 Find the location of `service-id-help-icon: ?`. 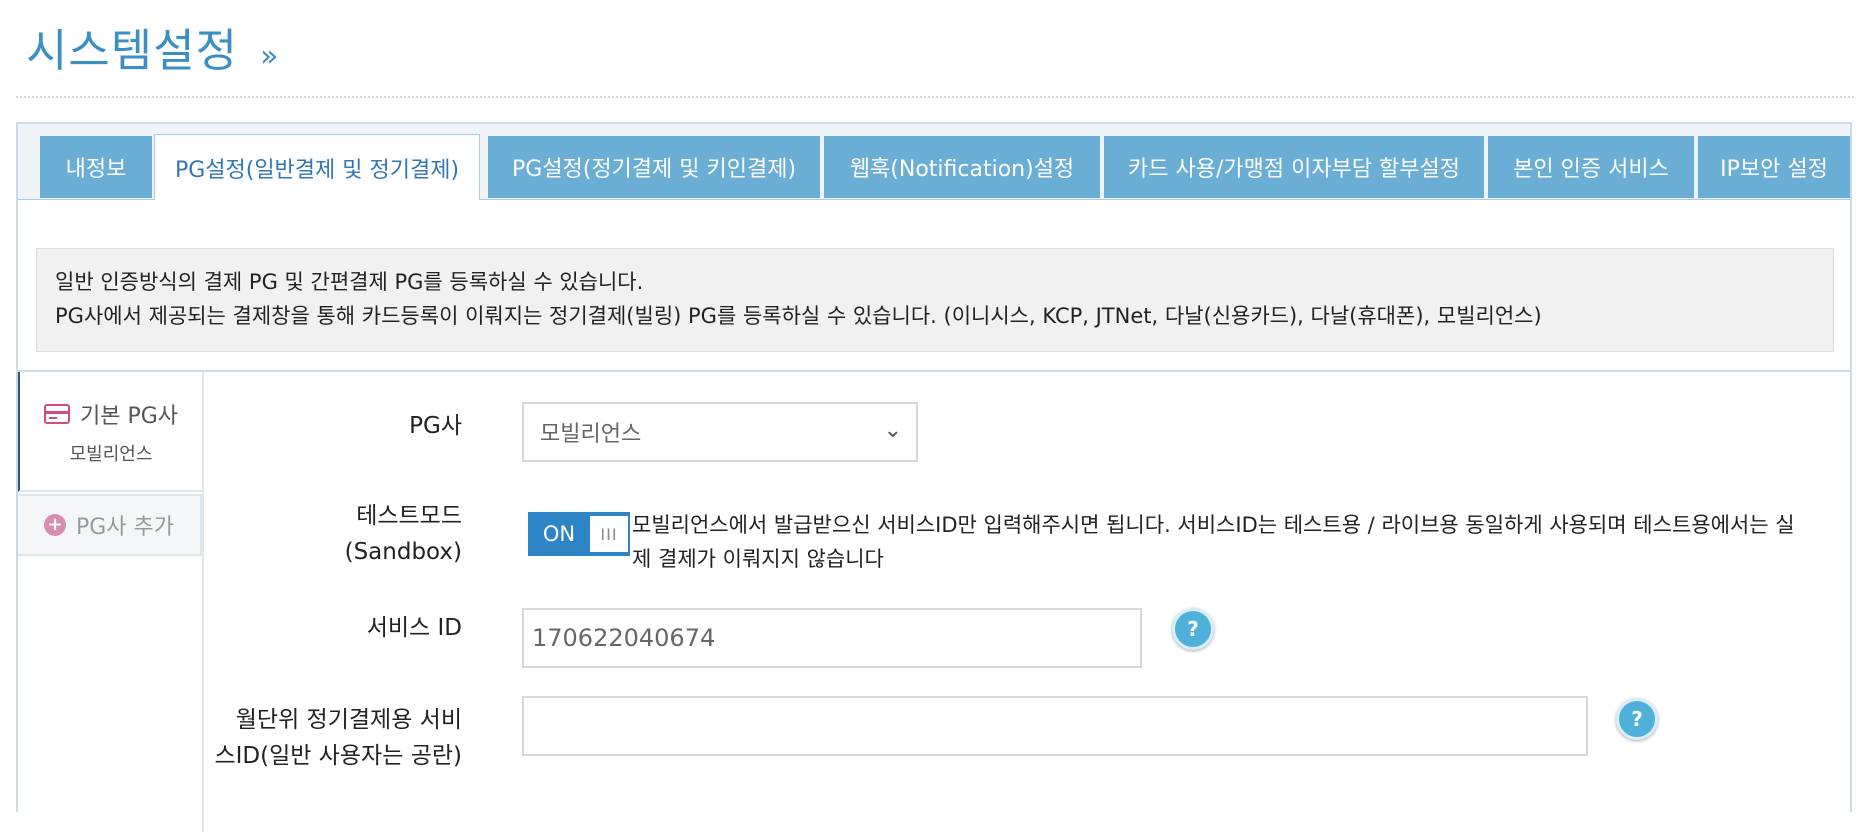

service-id-help-icon: ? is located at coordinates (1193, 629).